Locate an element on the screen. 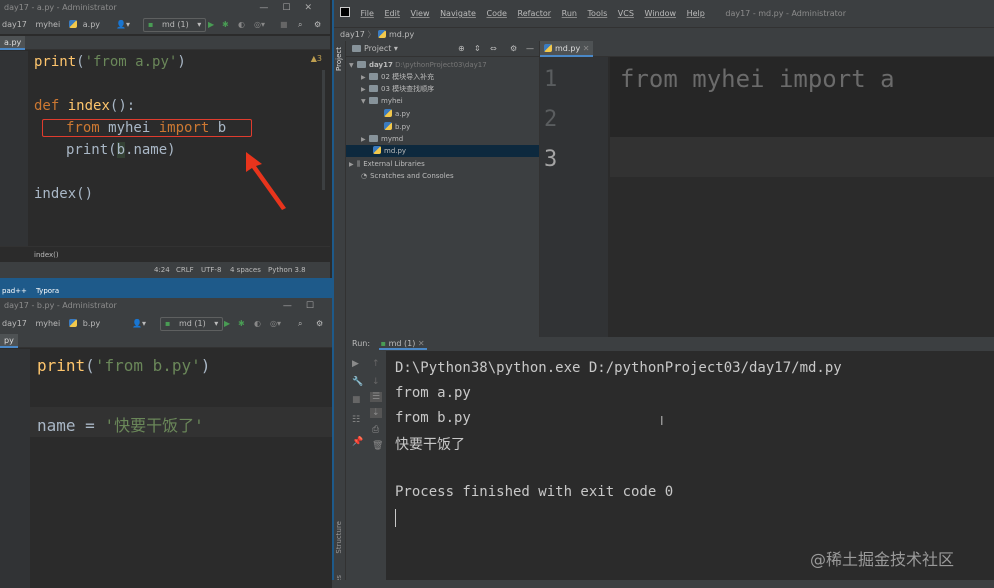 This screenshot has height=588, width=994. tree-file-b: b.py is located at coordinates (442, 127).